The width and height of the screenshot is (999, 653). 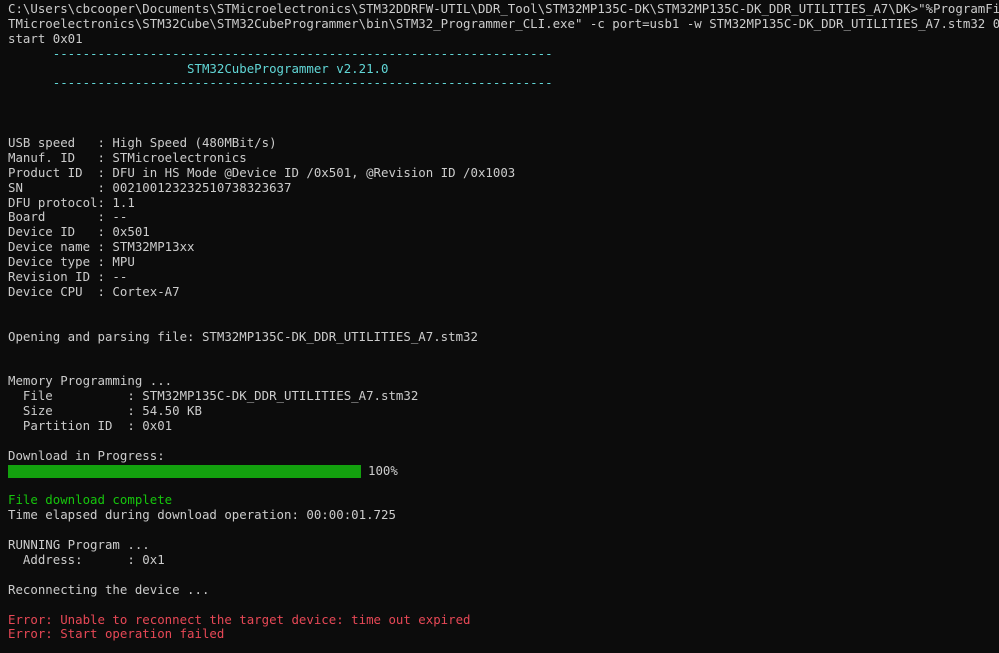 I want to click on info-device-name: Device name : STM32MP13xx, so click(x=101, y=247).